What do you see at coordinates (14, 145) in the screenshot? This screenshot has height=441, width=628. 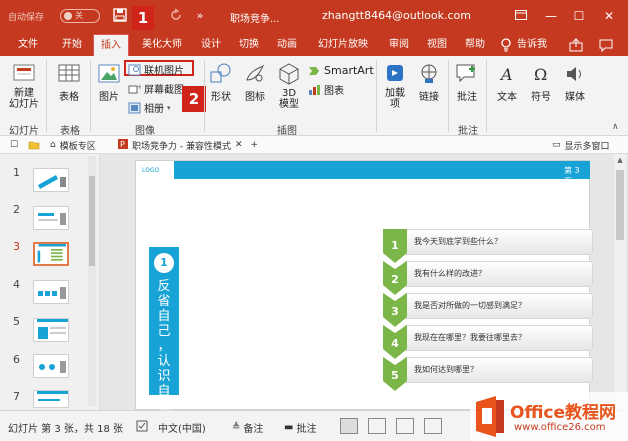 I see `new-doc-icon: ☐` at bounding box center [14, 145].